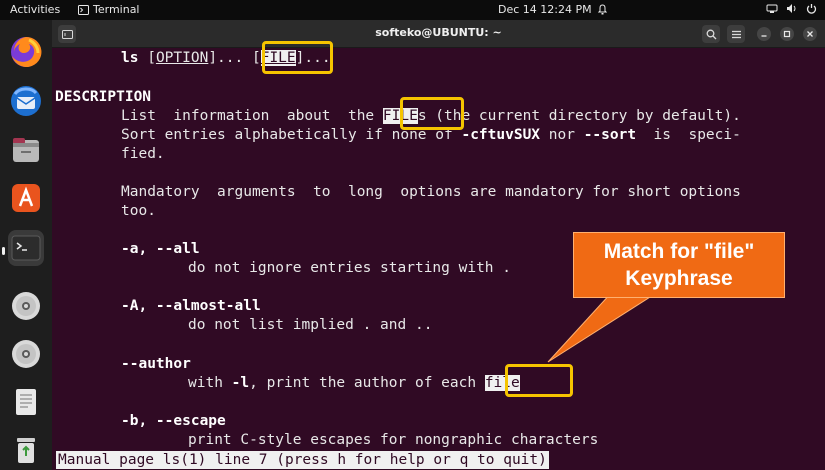 This screenshot has width=825, height=470. What do you see at coordinates (679, 251) in the screenshot?
I see `callout-line-1: Match for "file"` at bounding box center [679, 251].